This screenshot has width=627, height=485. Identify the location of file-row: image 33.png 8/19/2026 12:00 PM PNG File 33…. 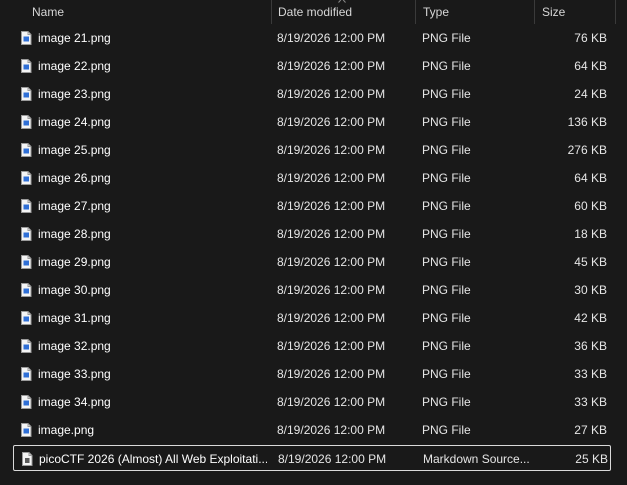
(312, 374).